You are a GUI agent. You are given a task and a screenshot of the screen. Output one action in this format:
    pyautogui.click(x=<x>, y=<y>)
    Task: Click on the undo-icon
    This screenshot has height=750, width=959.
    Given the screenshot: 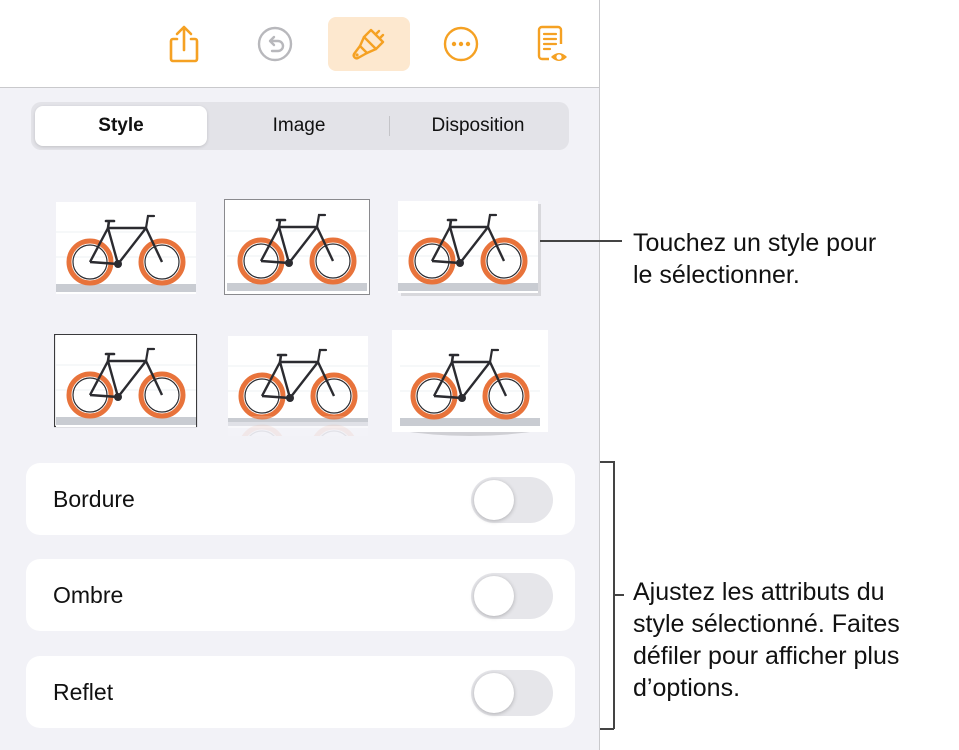 What is the action you would take?
    pyautogui.click(x=275, y=44)
    